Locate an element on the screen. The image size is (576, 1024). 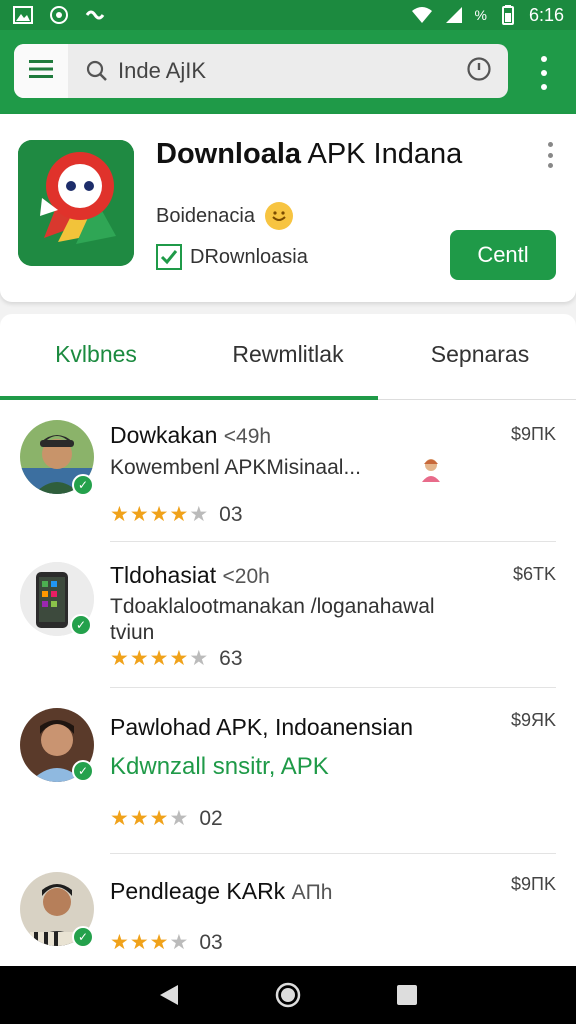
search-input: Inde AjIK is located at coordinates (292, 71).